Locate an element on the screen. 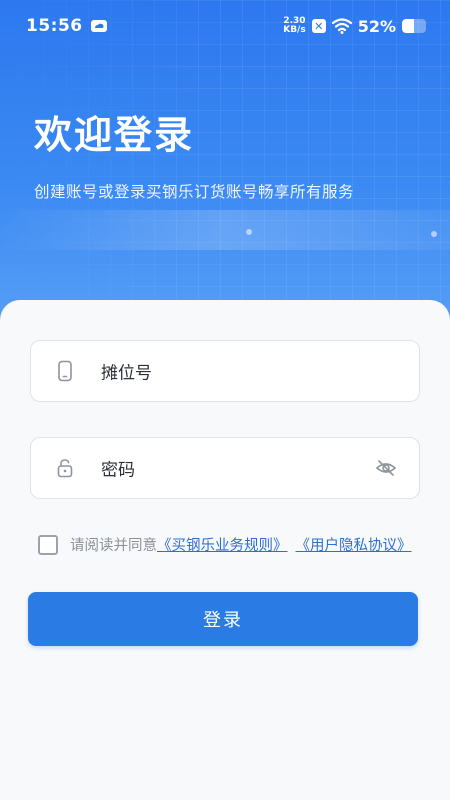 Image resolution: width=450 pixels, height=800 pixels. phone-icon is located at coordinates (65, 371).